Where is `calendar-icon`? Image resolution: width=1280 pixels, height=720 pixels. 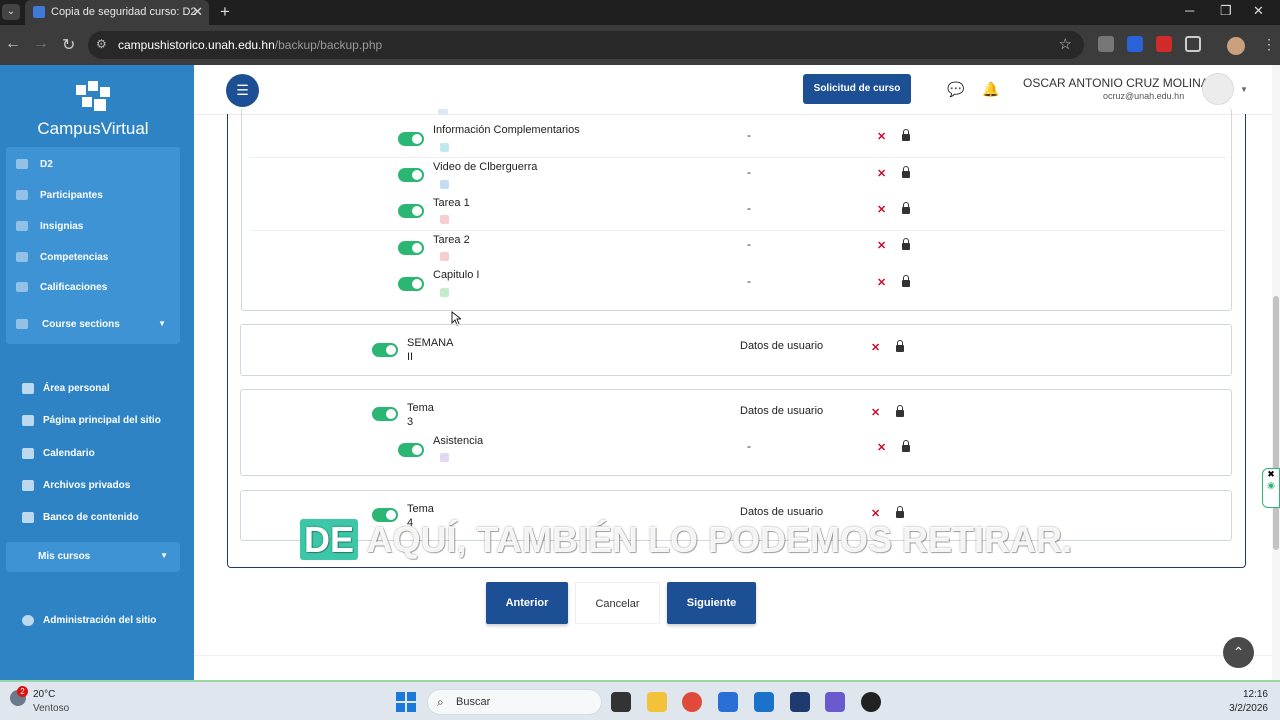 calendar-icon is located at coordinates (28, 453).